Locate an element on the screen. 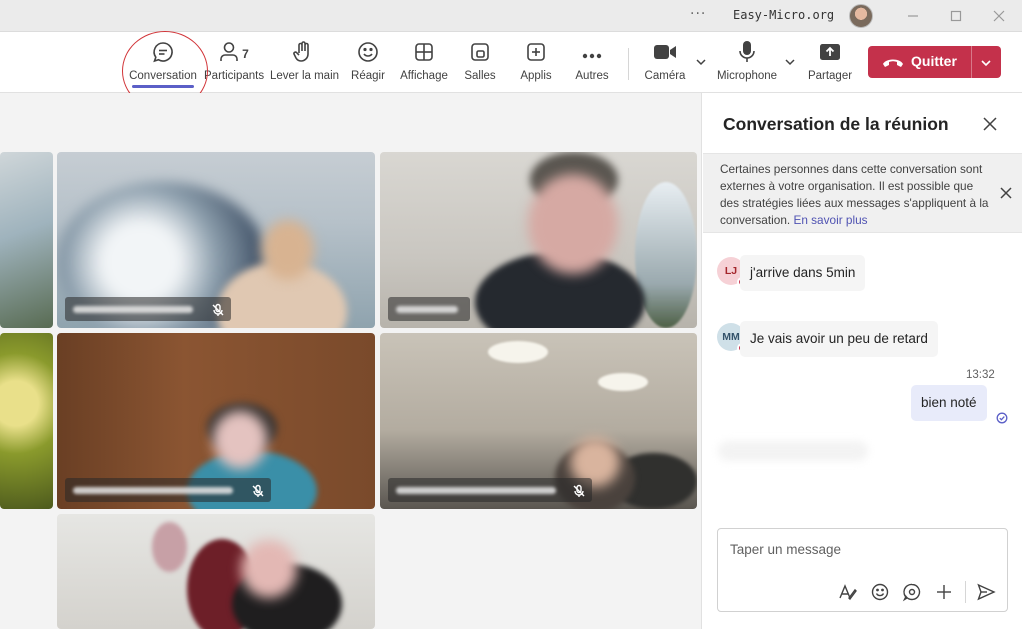 The image size is (1022, 629). more-icon is located at coordinates (592, 54).